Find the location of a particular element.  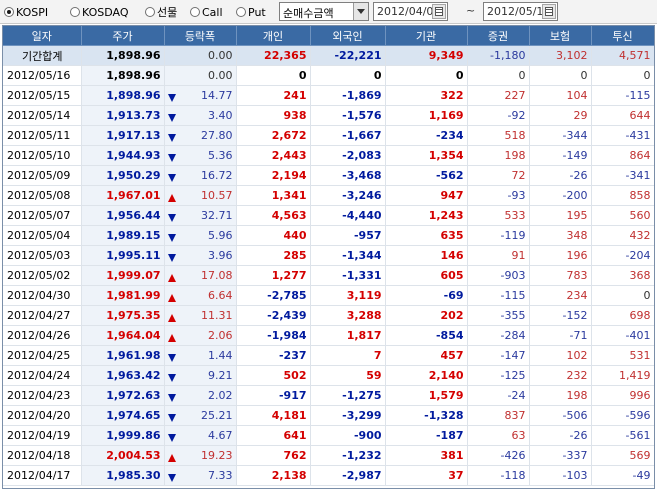

radio-futures: 선물 is located at coordinates (161, 12).